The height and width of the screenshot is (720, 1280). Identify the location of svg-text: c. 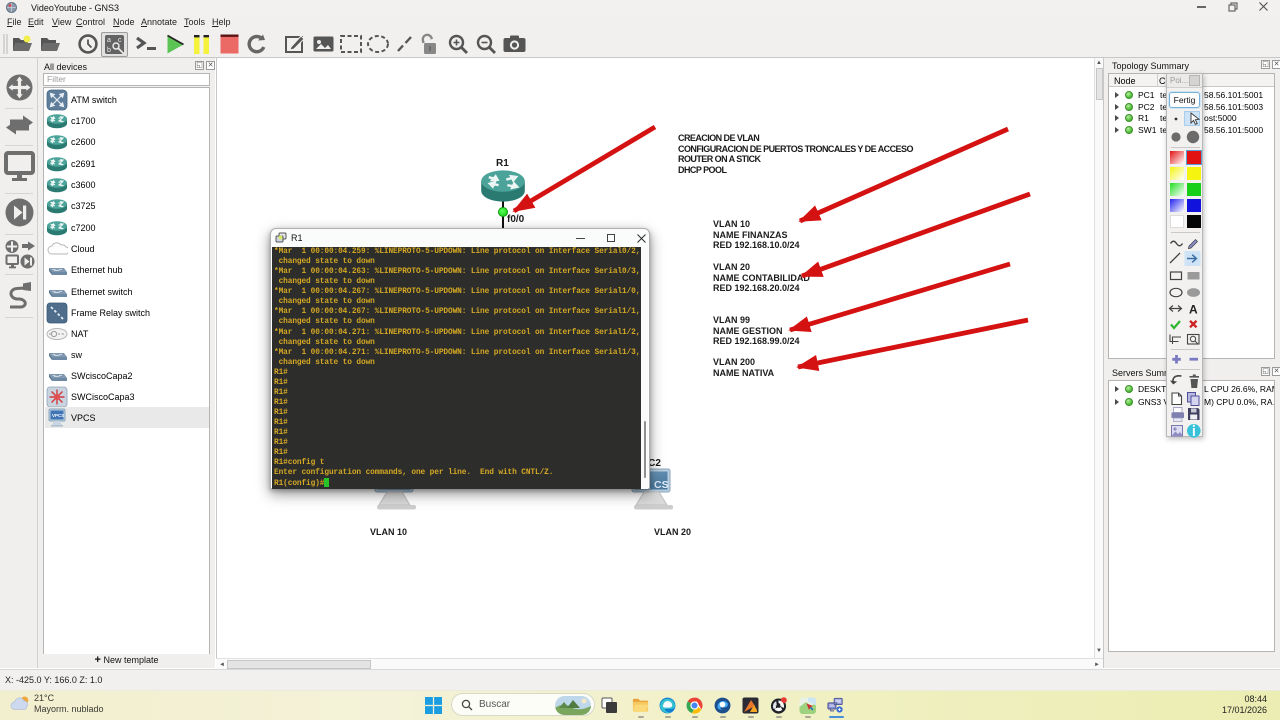
(120, 40).